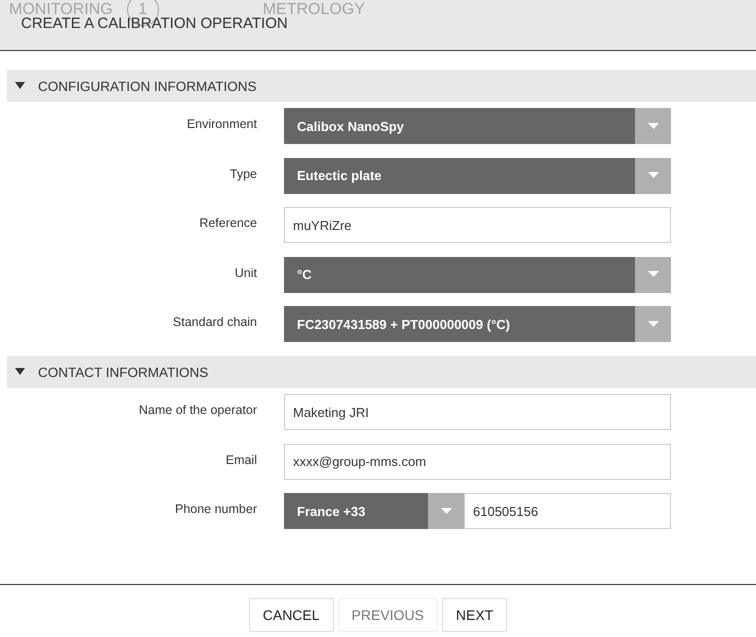 This screenshot has height=637, width=756. What do you see at coordinates (477, 324) in the screenshot?
I see `dropdown: FC2307431589 + PT000000009 (°C)` at bounding box center [477, 324].